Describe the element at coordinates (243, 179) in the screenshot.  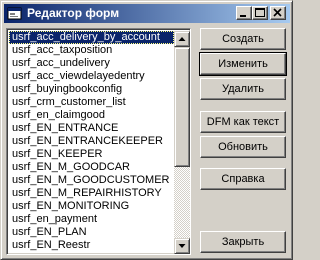
I see `help-button: Справка` at that location.